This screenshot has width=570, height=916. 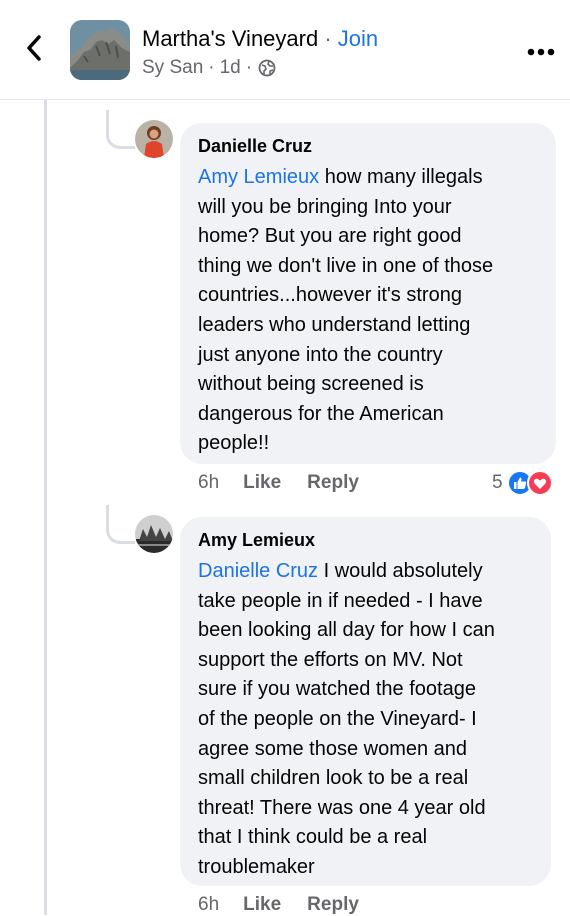 I want to click on post-time: 1d, so click(x=230, y=68).